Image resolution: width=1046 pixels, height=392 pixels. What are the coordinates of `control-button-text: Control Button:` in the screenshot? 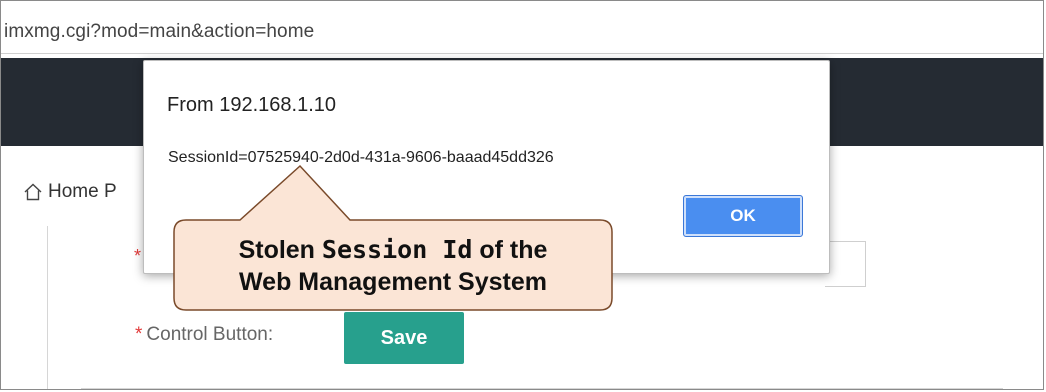 It's located at (210, 334).